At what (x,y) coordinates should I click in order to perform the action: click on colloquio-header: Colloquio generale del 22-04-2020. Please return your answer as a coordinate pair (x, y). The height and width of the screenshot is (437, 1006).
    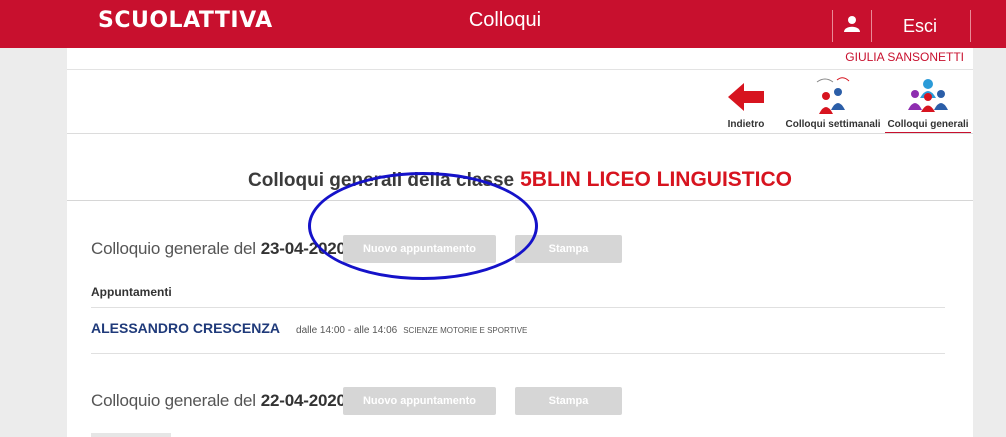
    Looking at the image, I should click on (218, 401).